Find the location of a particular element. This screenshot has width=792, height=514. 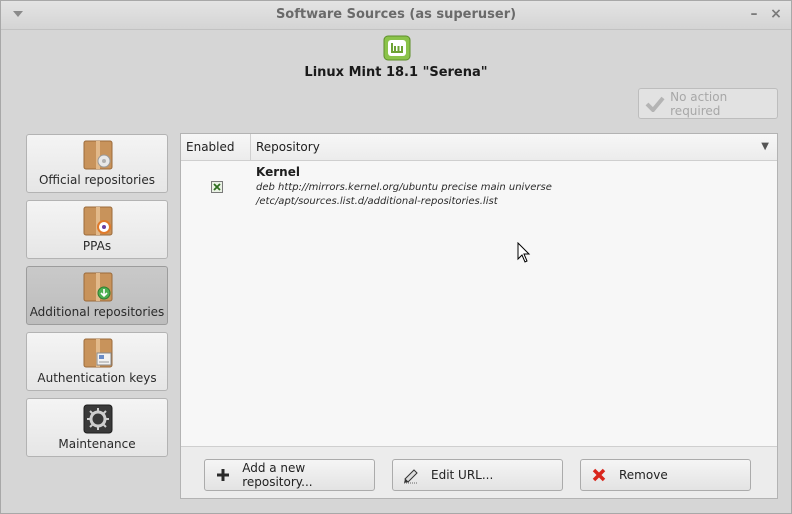

sidebar-item-ppas: PPAs is located at coordinates (97, 229).